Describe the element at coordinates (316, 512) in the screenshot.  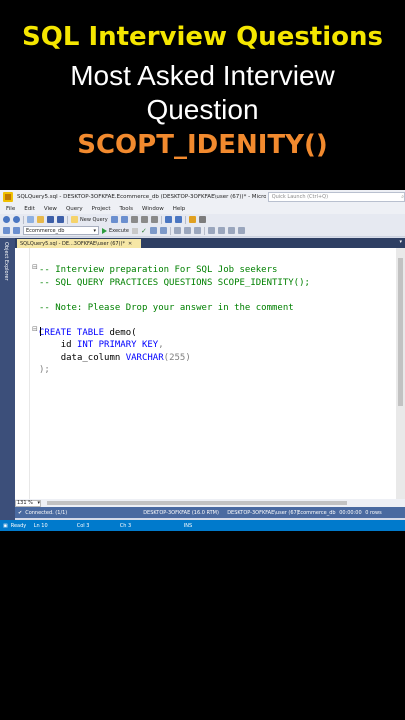
I see `current-database: Ecommerce_db` at that location.